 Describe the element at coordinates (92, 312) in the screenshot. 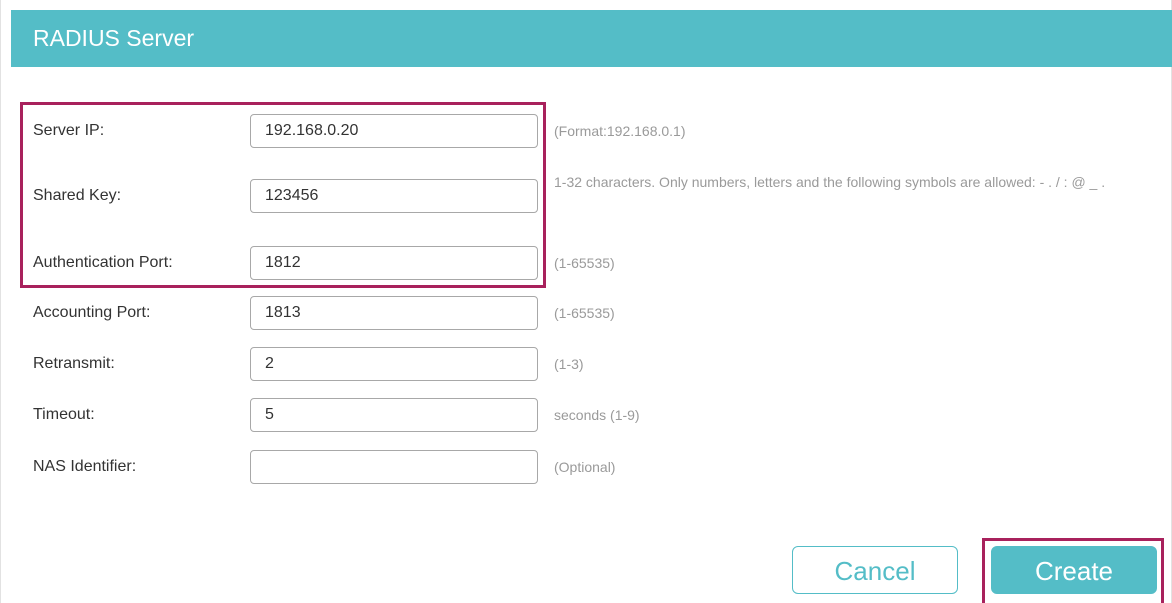

I see `acct-port-label: Accounting Port:` at that location.